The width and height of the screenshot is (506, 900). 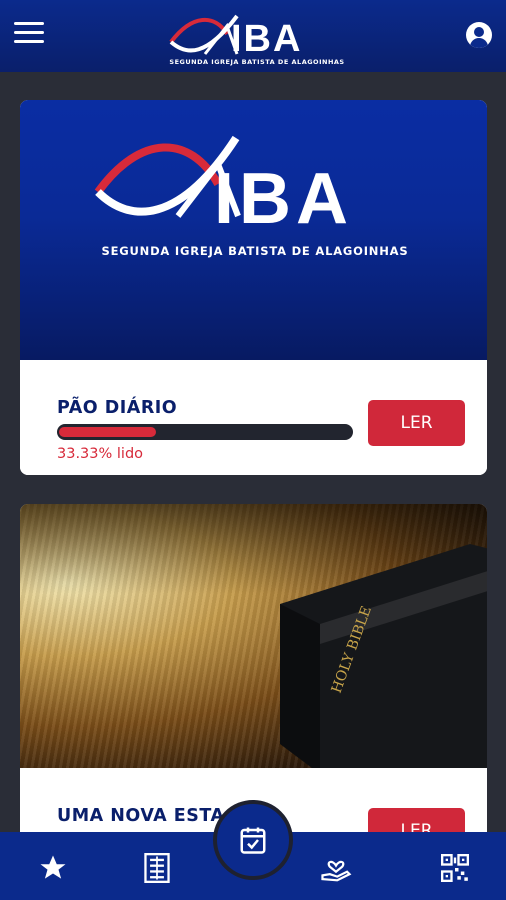 What do you see at coordinates (257, 62) in the screenshot?
I see `logo-subtitle: SEGUNDA IGREJA BATISTA DE ALAGOINHAS` at bounding box center [257, 62].